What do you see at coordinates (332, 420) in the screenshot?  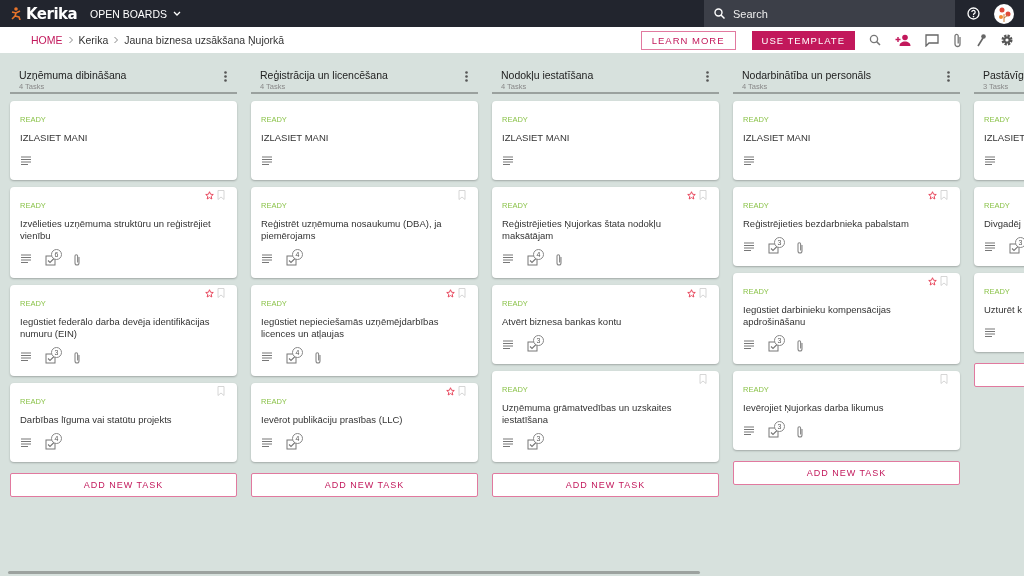 I see `task-title: Ievērot publikāciju prasības (LLC)` at bounding box center [332, 420].